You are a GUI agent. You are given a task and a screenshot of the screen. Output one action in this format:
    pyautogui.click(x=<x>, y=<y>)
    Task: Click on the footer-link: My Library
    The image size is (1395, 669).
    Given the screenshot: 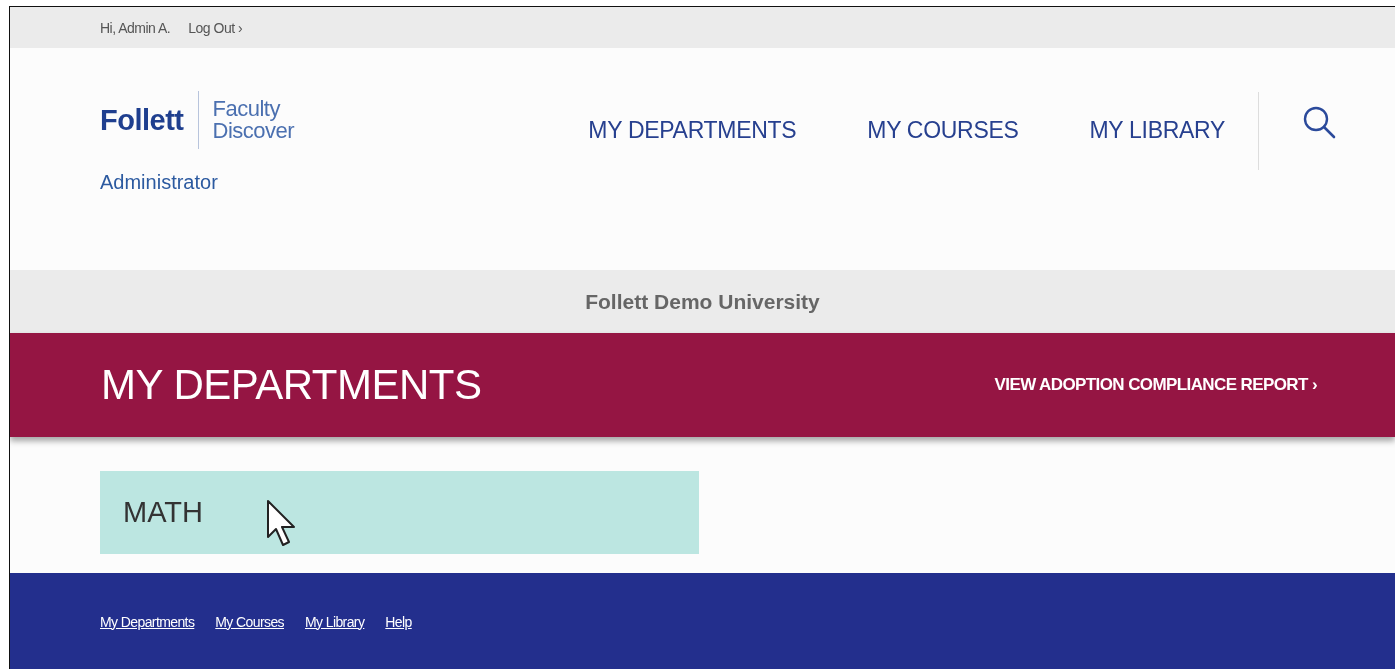 What is the action you would take?
    pyautogui.click(x=335, y=621)
    